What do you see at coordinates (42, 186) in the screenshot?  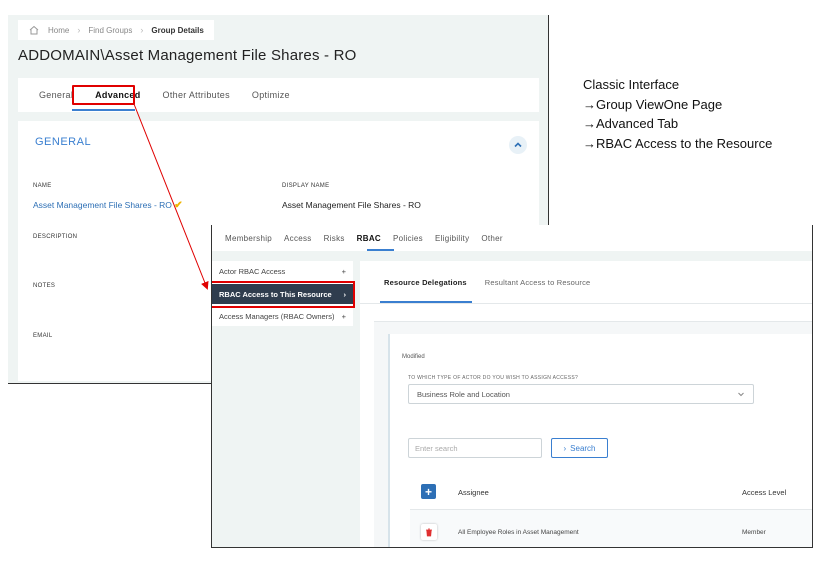 I see `name-label: NAME` at bounding box center [42, 186].